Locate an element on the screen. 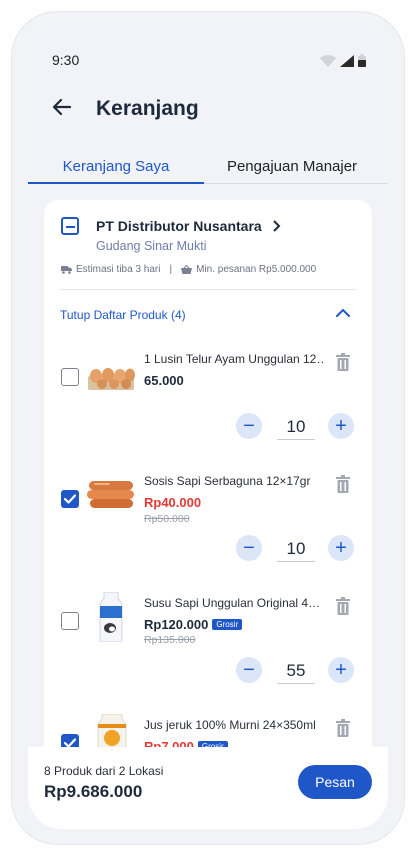  product-price: Rp120.000 is located at coordinates (176, 624).